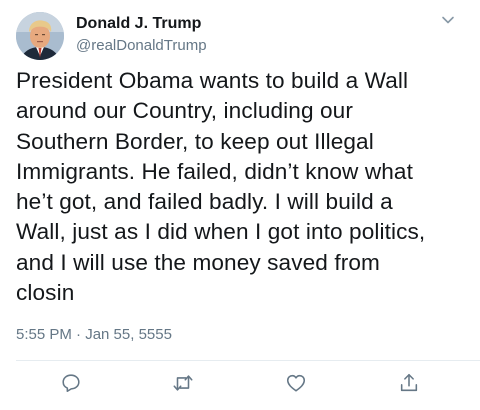 Image resolution: width=480 pixels, height=410 pixels. I want to click on tweet-timestamp: 5:55 PM · Jan 55, 5555, so click(94, 334).